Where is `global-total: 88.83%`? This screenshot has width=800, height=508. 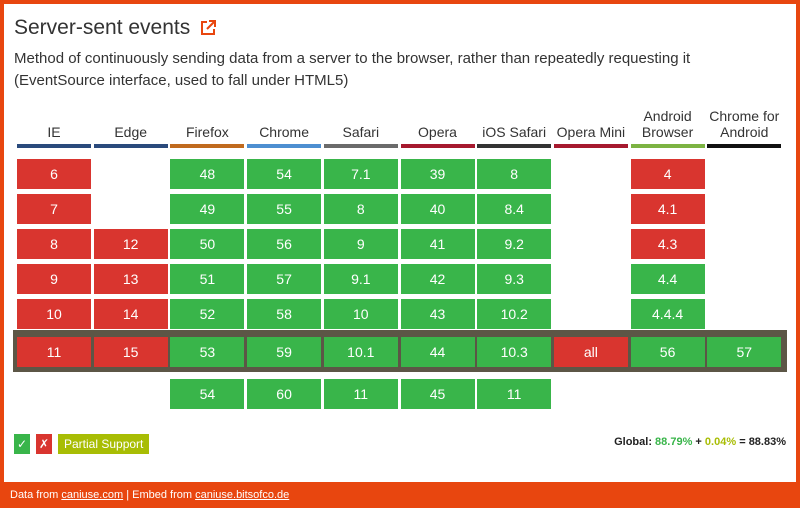
global-total: 88.83% is located at coordinates (767, 442).